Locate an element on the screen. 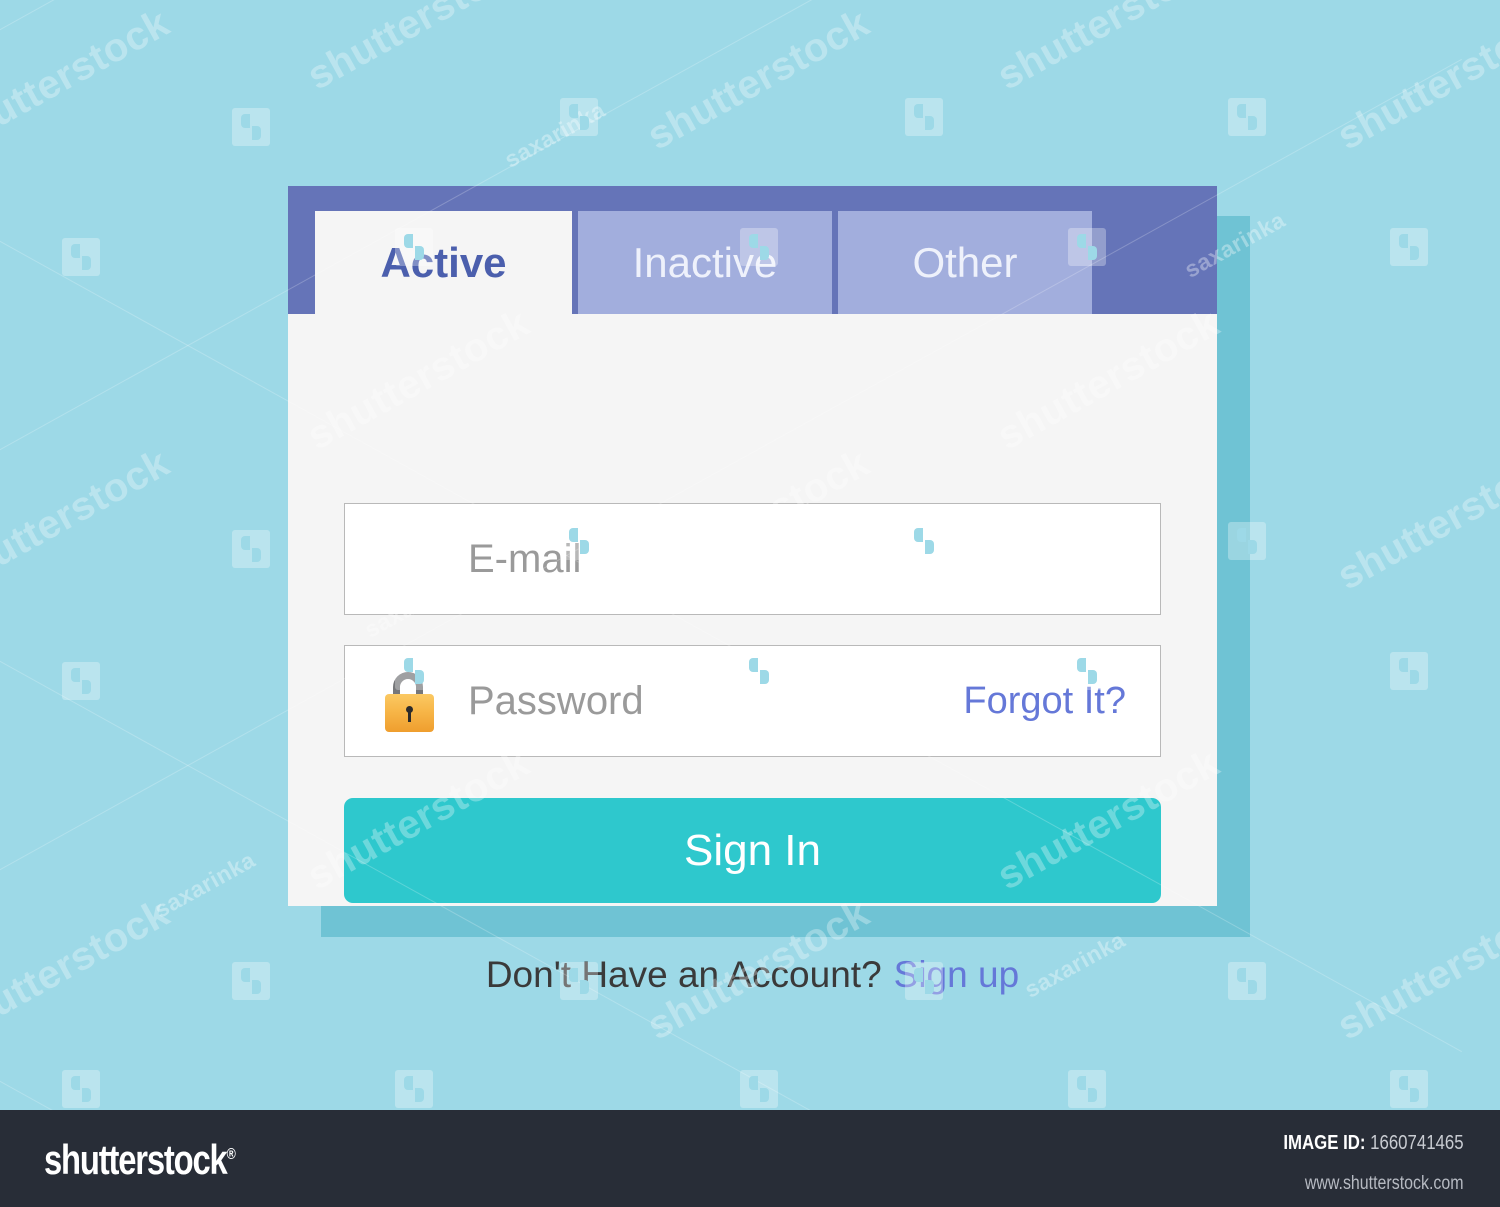 The image size is (1500, 1207). password-placeholder: Password is located at coordinates (556, 700).